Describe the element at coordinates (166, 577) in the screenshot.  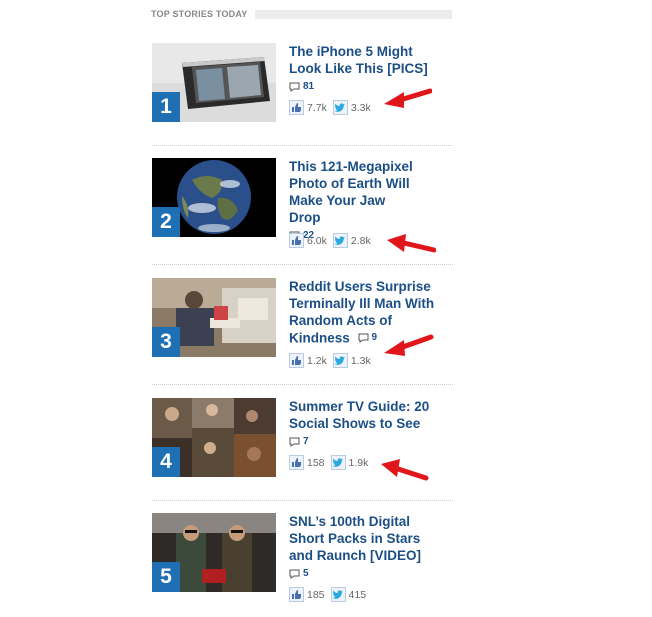
I see `rank-badge: 5` at that location.